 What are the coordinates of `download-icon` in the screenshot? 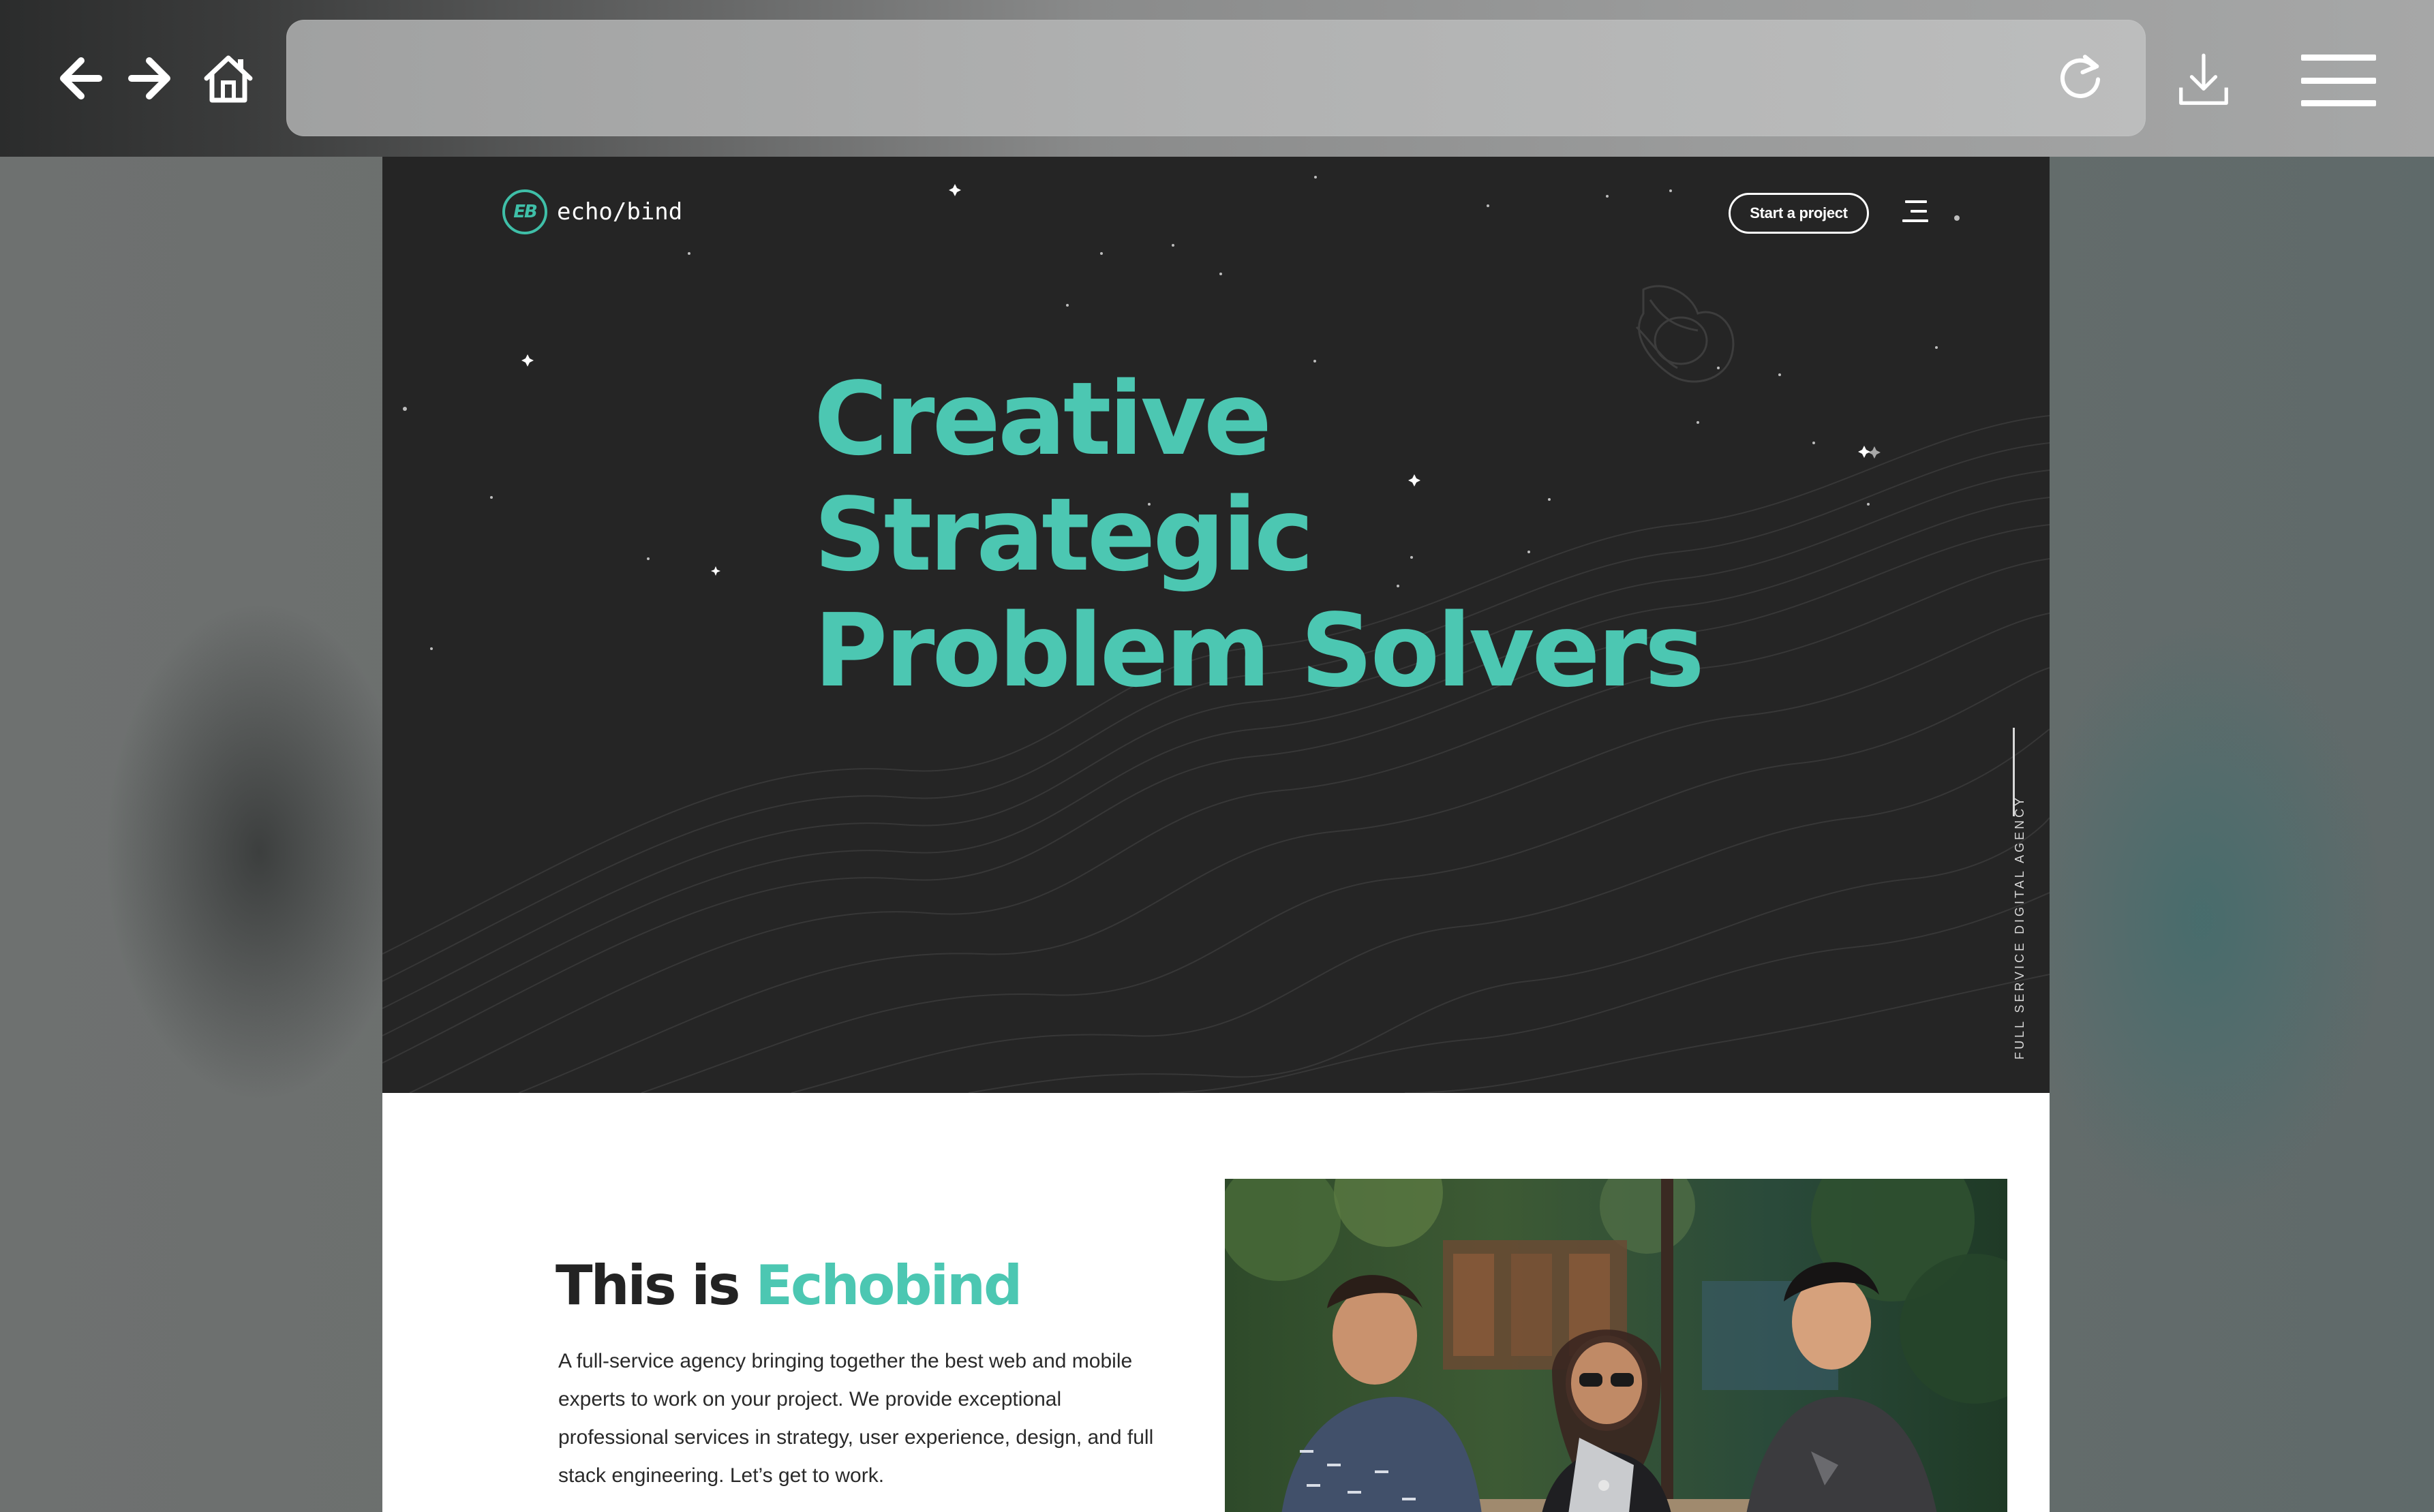 It's located at (2203, 79).